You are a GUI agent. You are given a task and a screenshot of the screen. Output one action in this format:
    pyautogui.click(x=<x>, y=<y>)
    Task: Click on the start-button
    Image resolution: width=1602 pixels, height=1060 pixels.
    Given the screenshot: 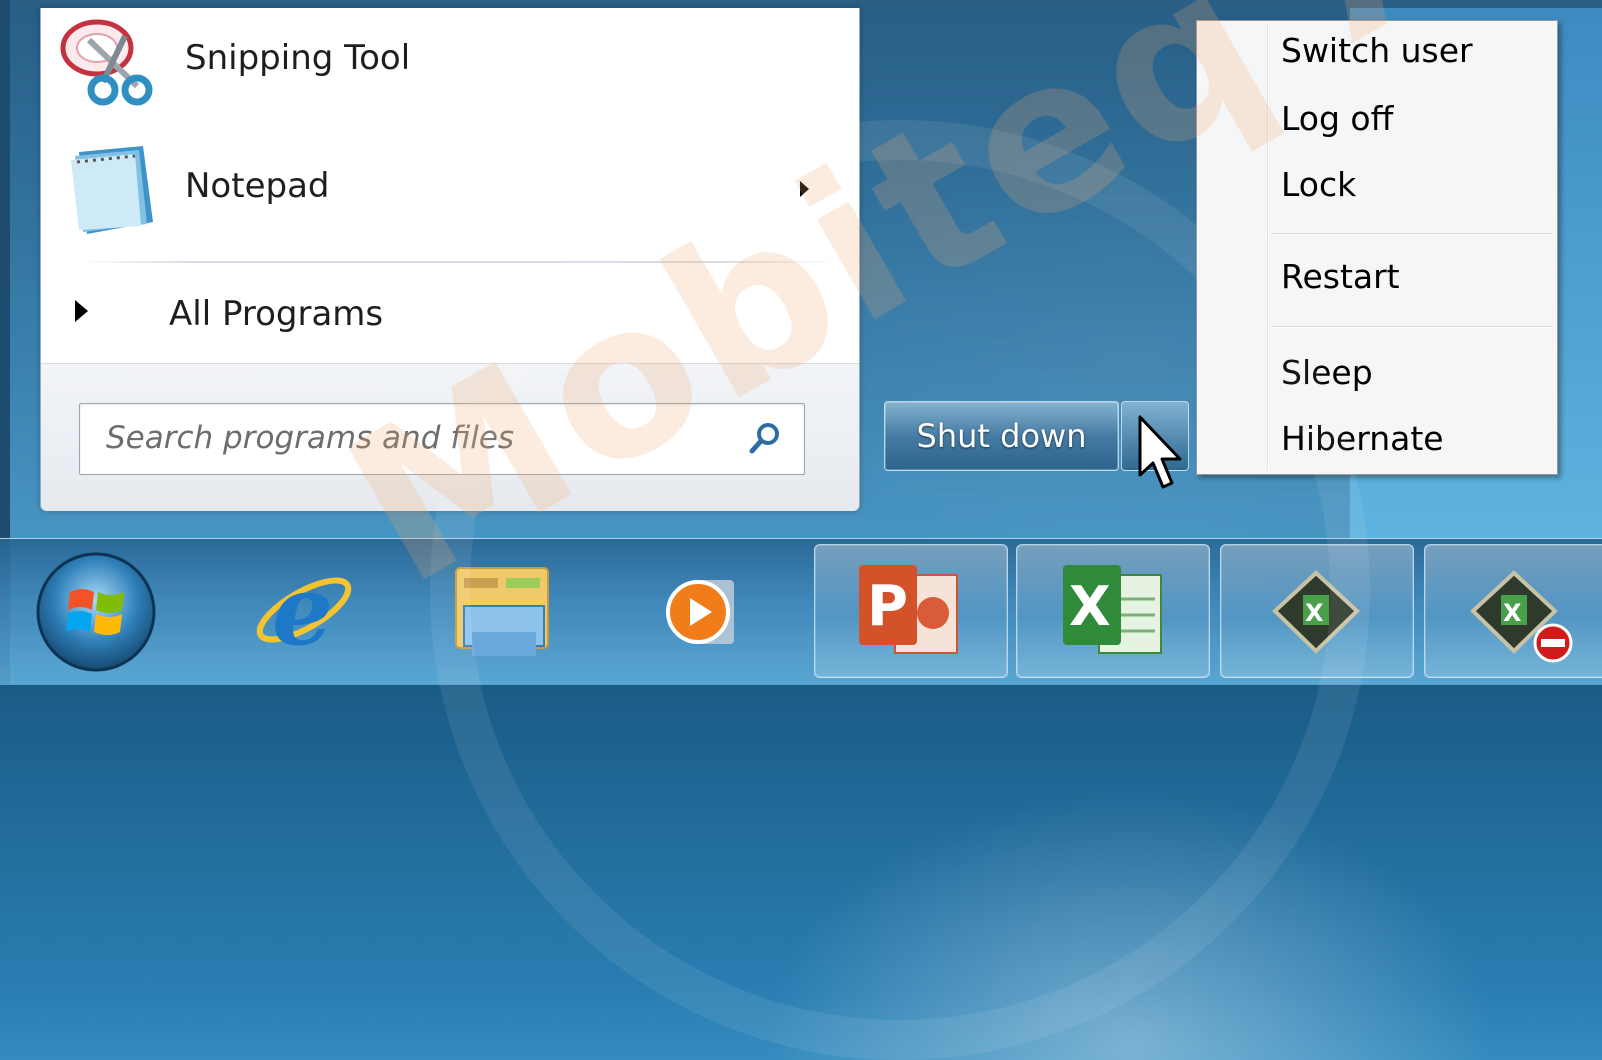 What is the action you would take?
    pyautogui.click(x=96, y=612)
    